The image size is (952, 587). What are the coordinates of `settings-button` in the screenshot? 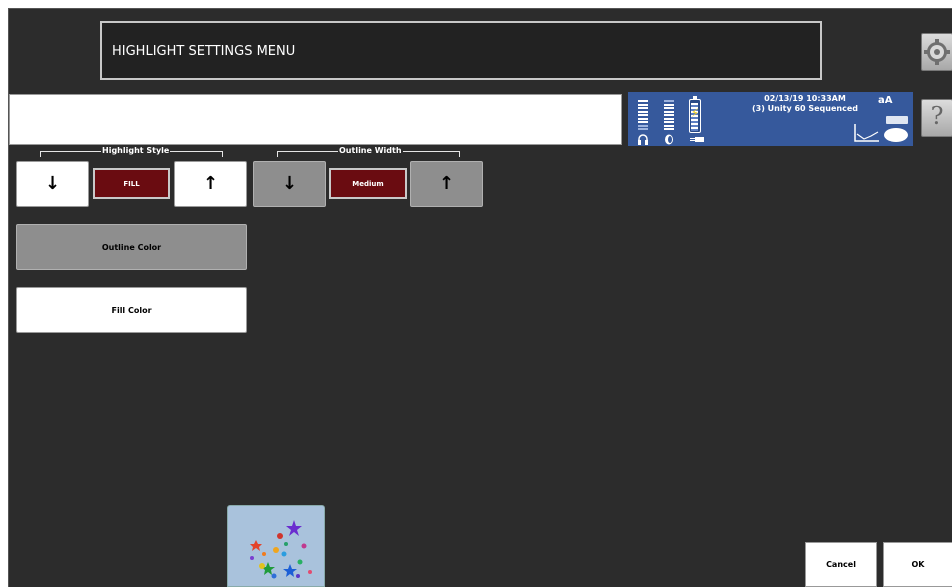 It's located at (936, 52).